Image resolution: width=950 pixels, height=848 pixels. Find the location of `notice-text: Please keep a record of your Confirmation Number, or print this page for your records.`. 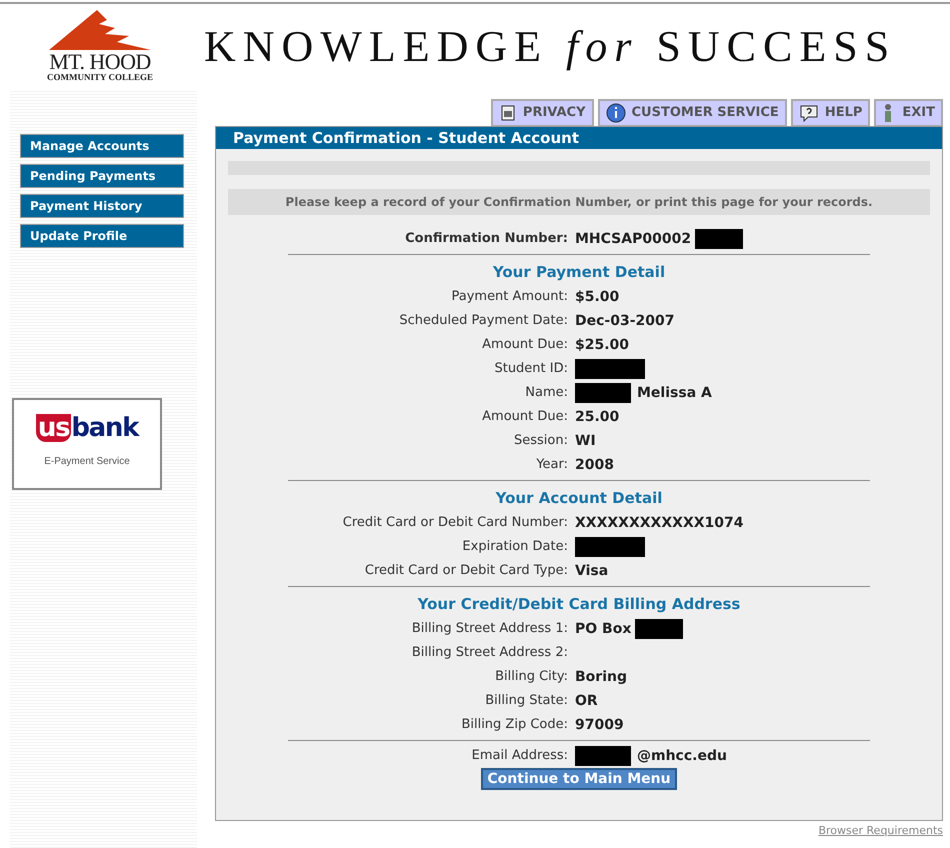

notice-text: Please keep a record of your Confirmation Number, or print this page for your records. is located at coordinates (579, 202).